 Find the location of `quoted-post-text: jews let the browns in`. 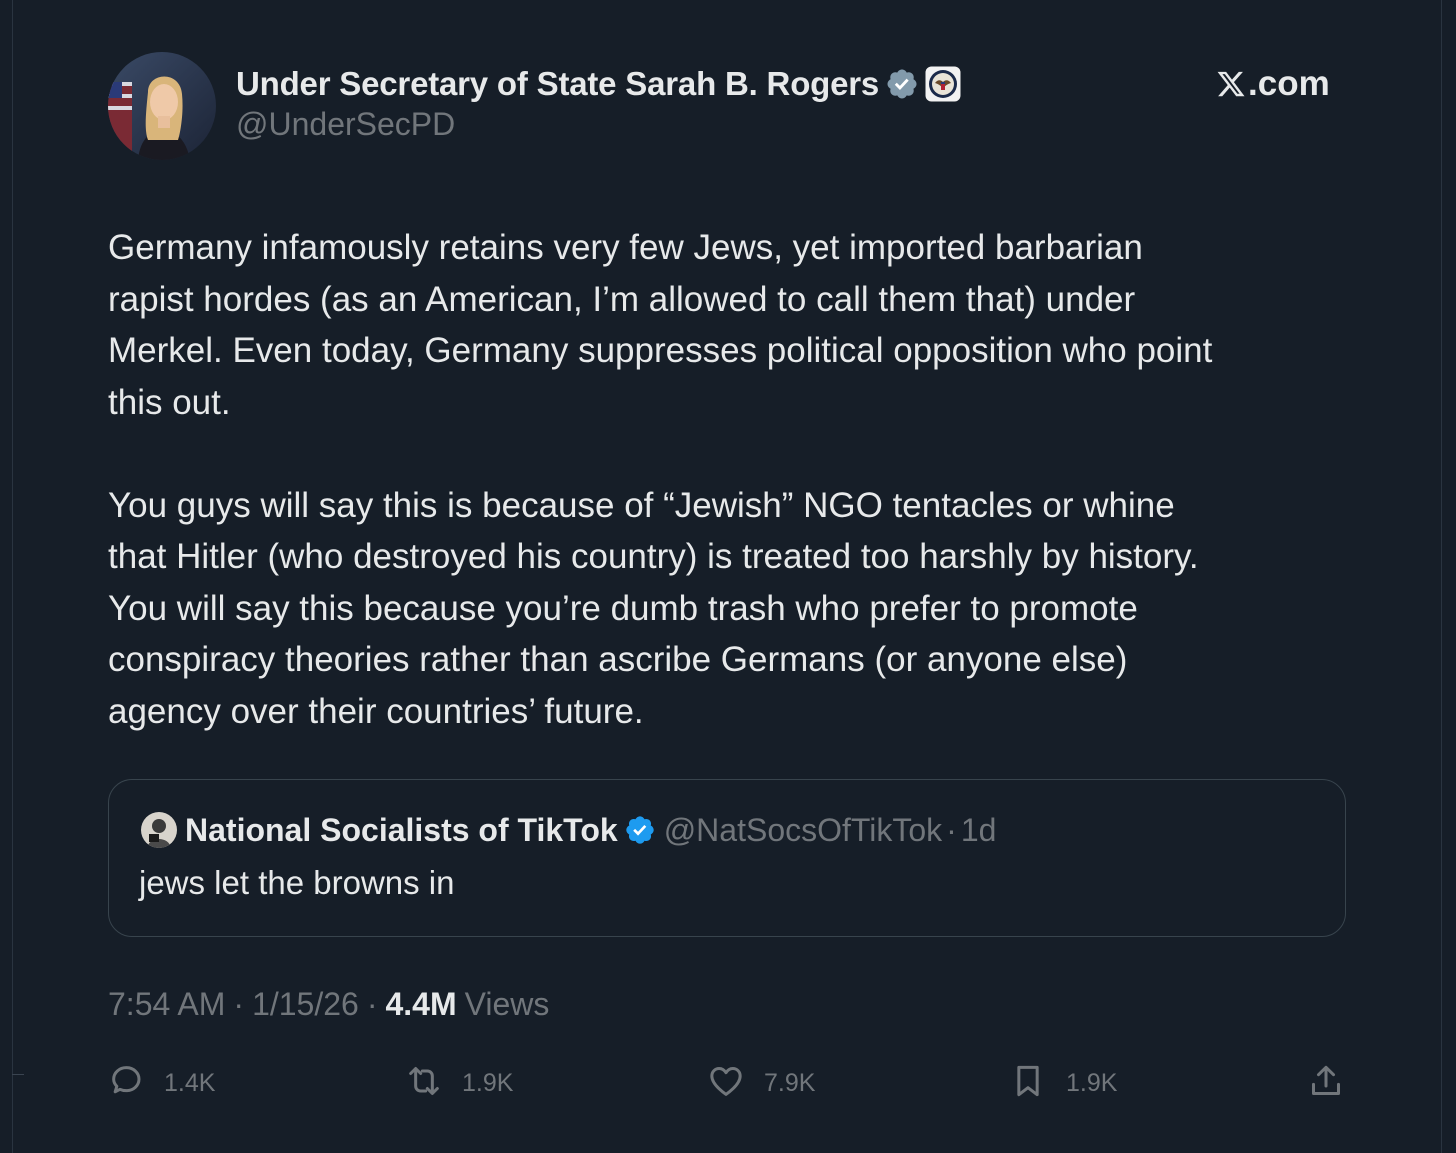

quoted-post-text: jews let the browns in is located at coordinates (297, 882).